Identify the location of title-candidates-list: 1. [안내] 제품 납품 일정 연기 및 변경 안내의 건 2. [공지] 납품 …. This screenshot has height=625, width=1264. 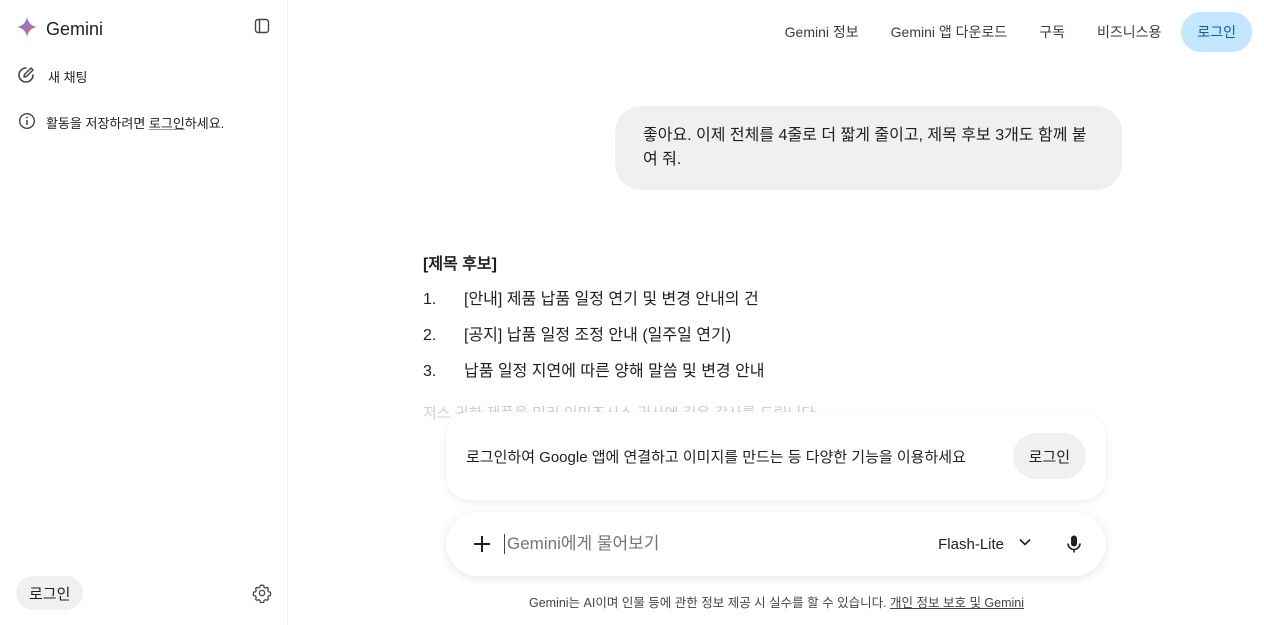
(703, 336).